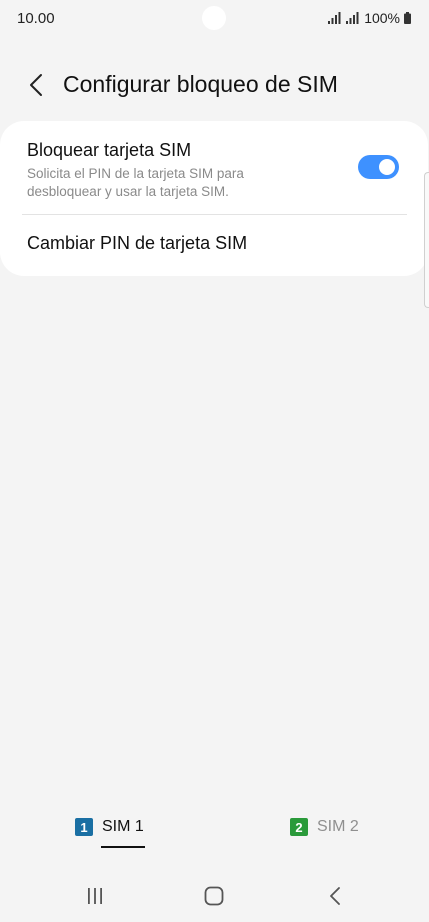 Image resolution: width=429 pixels, height=922 pixels. I want to click on status-icons: 100%, so click(369, 18).